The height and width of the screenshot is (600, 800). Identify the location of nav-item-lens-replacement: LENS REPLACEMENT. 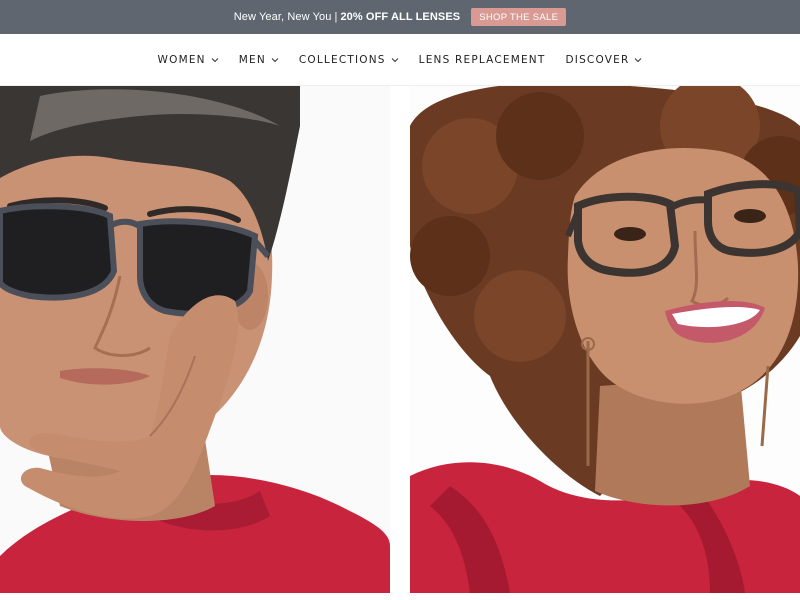
(482, 60).